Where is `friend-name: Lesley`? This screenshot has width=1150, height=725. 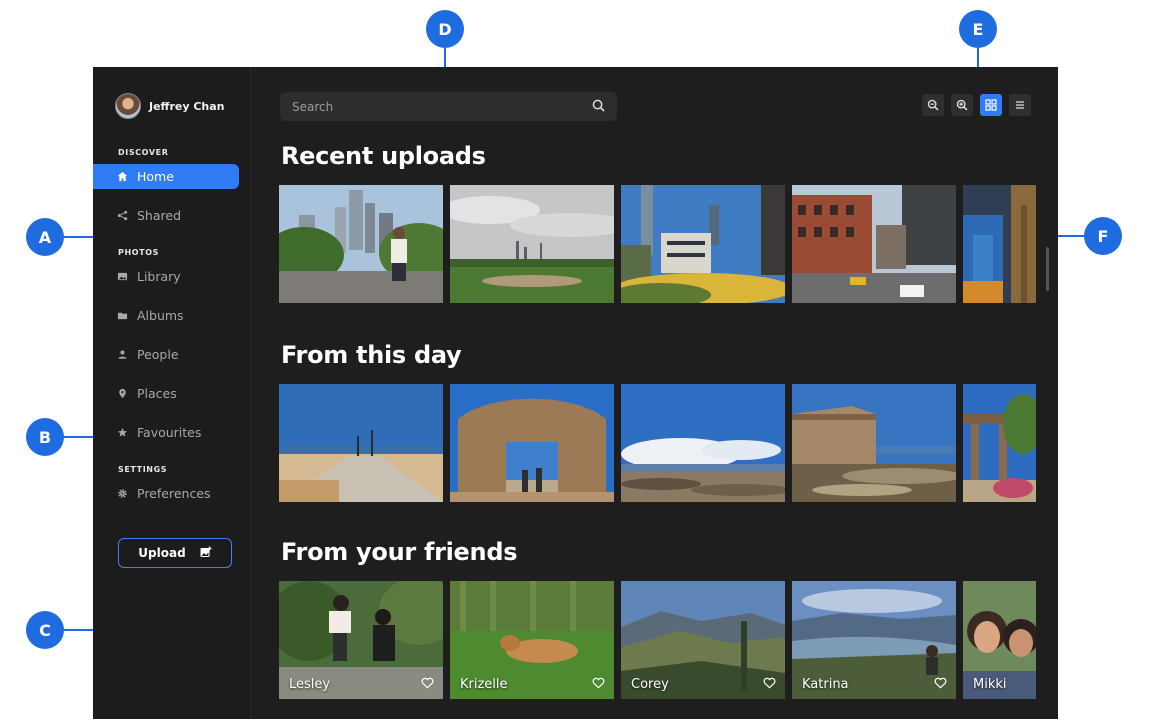 friend-name: Lesley is located at coordinates (310, 684).